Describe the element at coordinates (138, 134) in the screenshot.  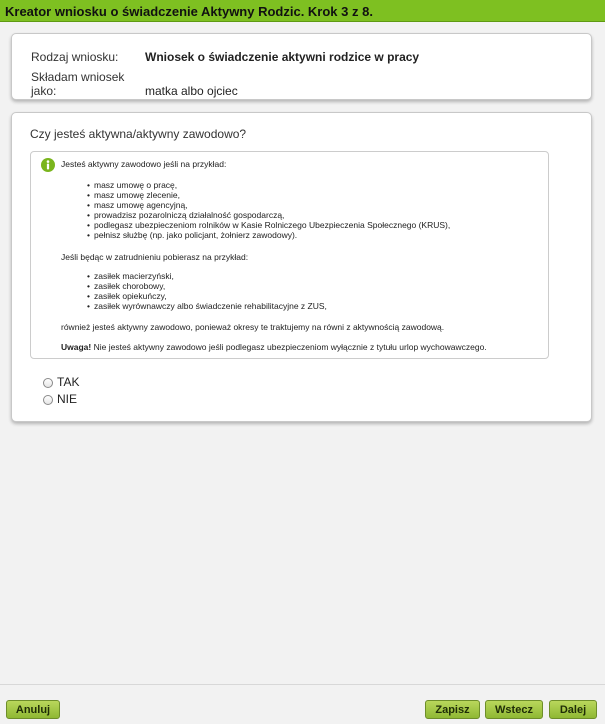
I see `question-text: Czy jesteś aktywna/aktywny zawodowo?` at that location.